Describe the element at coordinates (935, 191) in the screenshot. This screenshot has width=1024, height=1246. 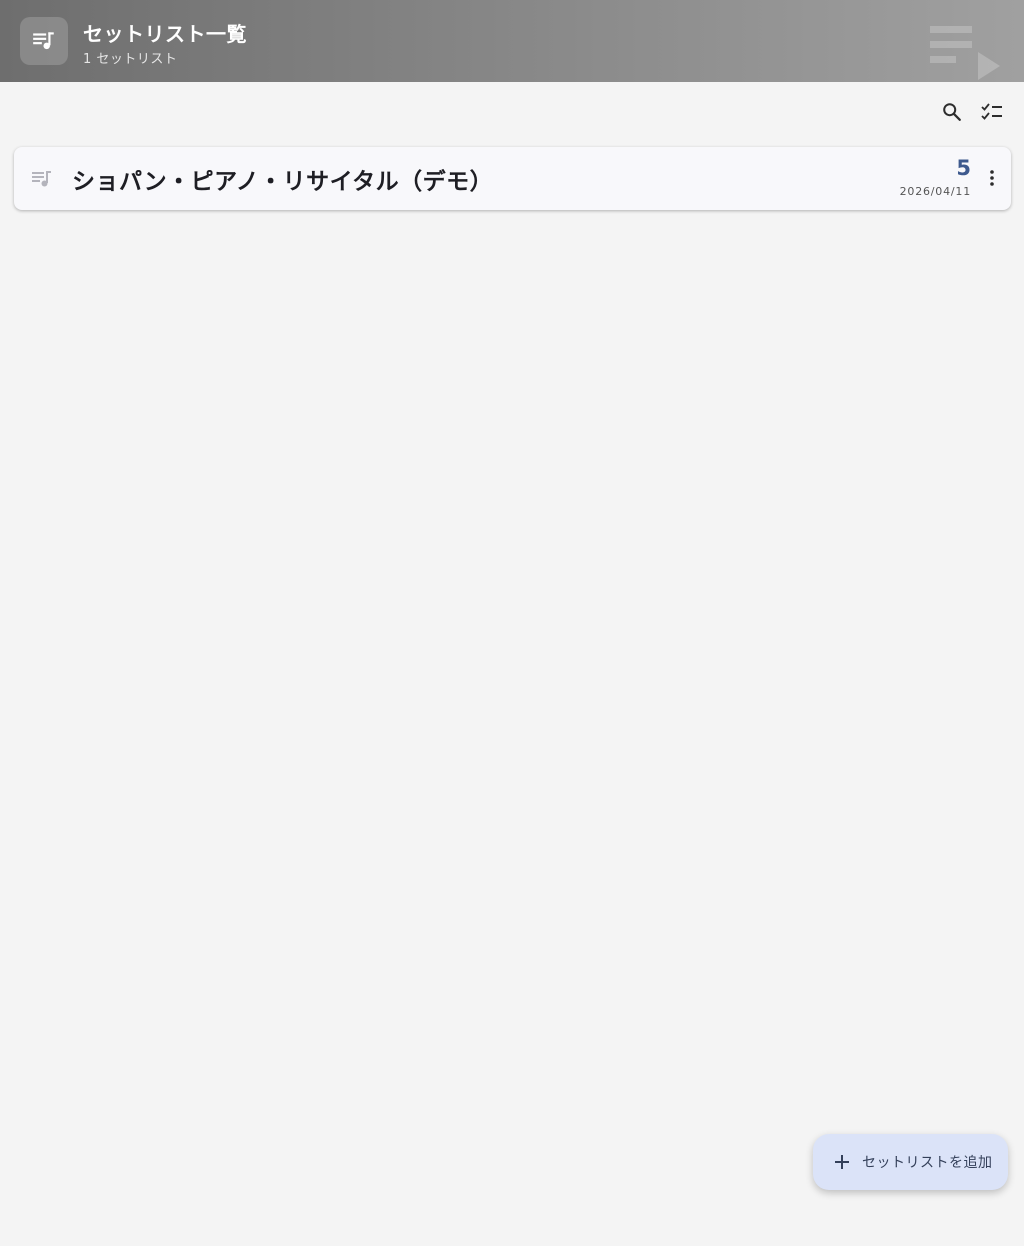
I see `setlist-date: 2026/04/11` at that location.